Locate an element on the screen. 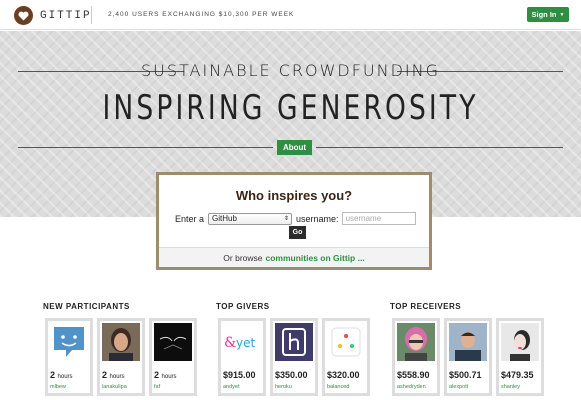  receiver-card: $558.90 ashedryden is located at coordinates (416, 357).